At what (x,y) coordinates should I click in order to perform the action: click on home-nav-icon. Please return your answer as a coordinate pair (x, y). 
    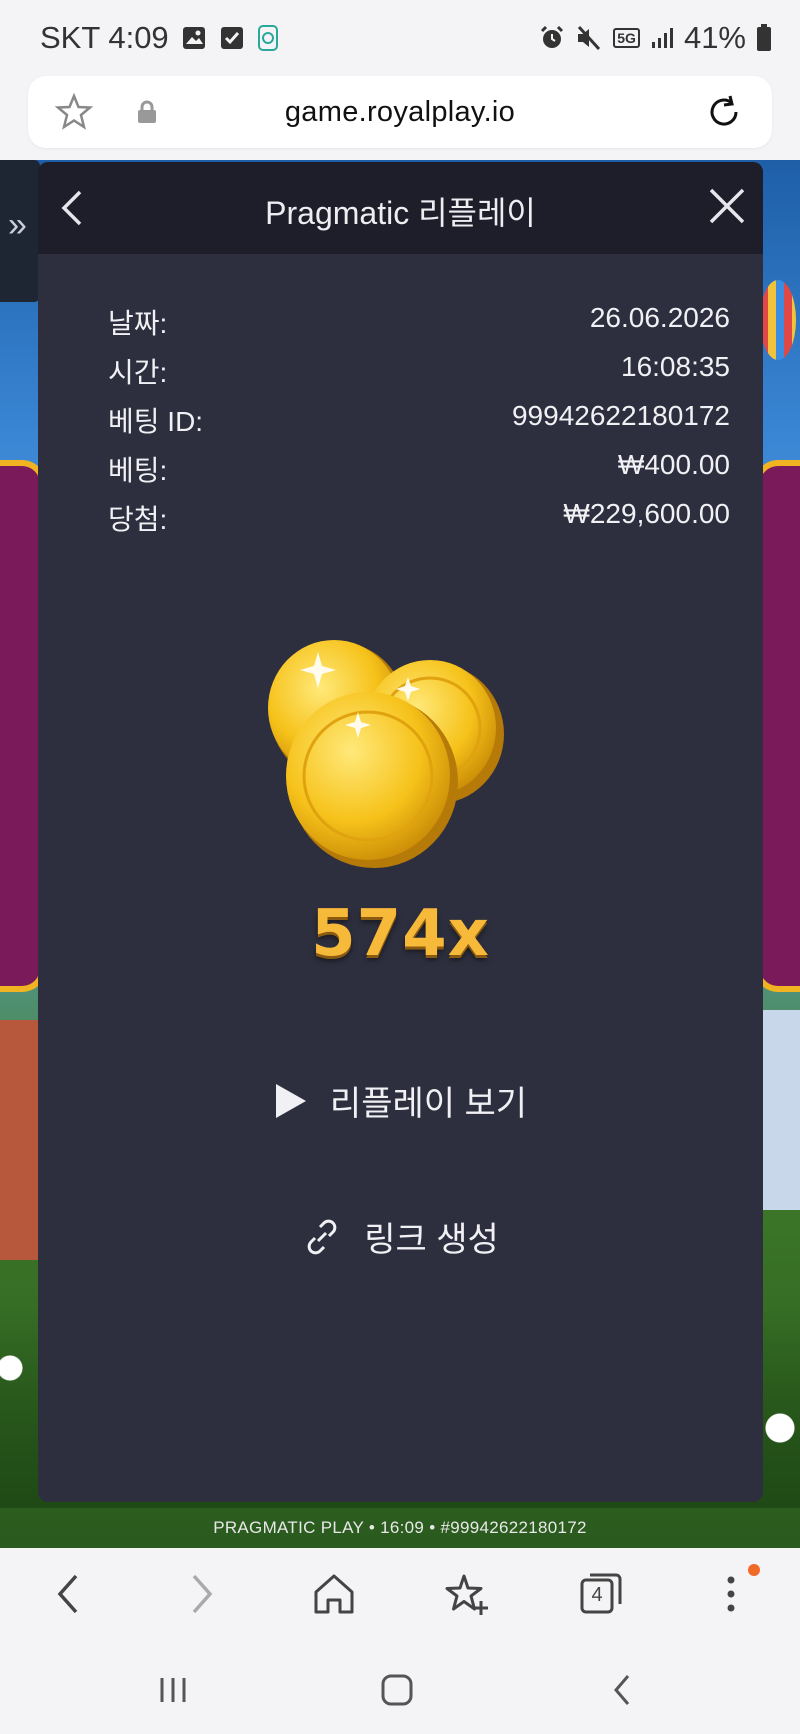
    Looking at the image, I should click on (397, 1690).